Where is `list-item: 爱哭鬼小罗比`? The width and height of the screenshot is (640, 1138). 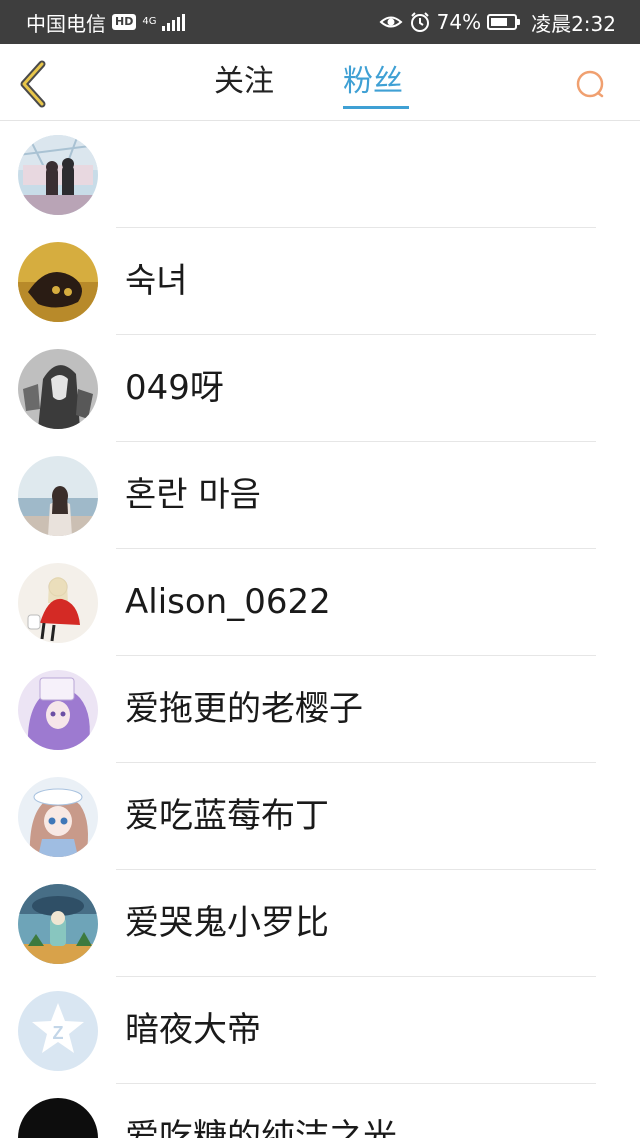 list-item: 爱哭鬼小罗比 is located at coordinates (320, 923).